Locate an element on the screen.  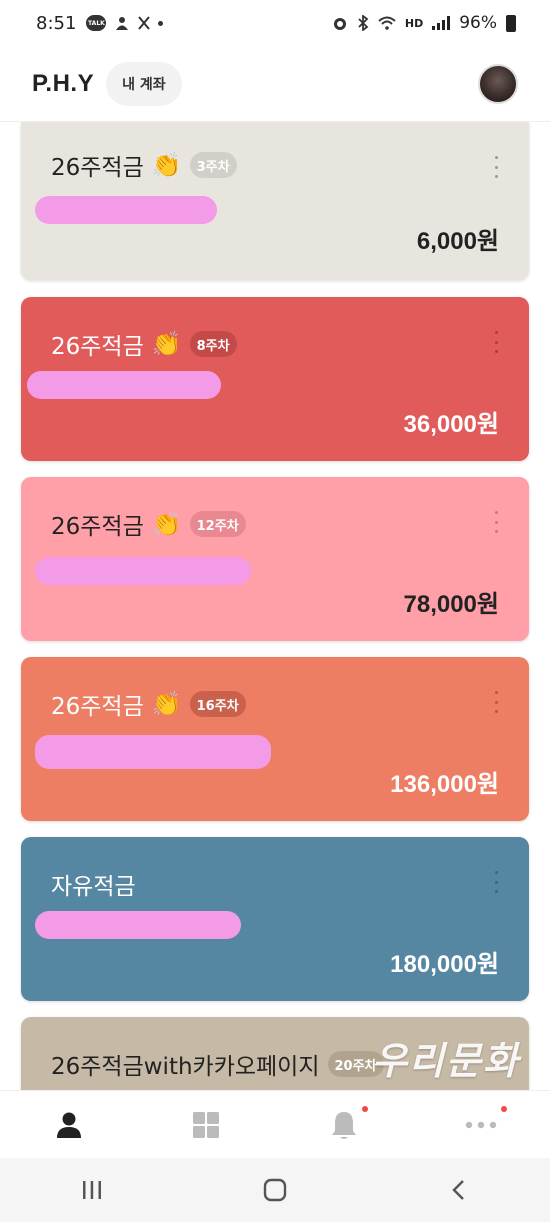
week-badge: 3주차 is located at coordinates (213, 165).